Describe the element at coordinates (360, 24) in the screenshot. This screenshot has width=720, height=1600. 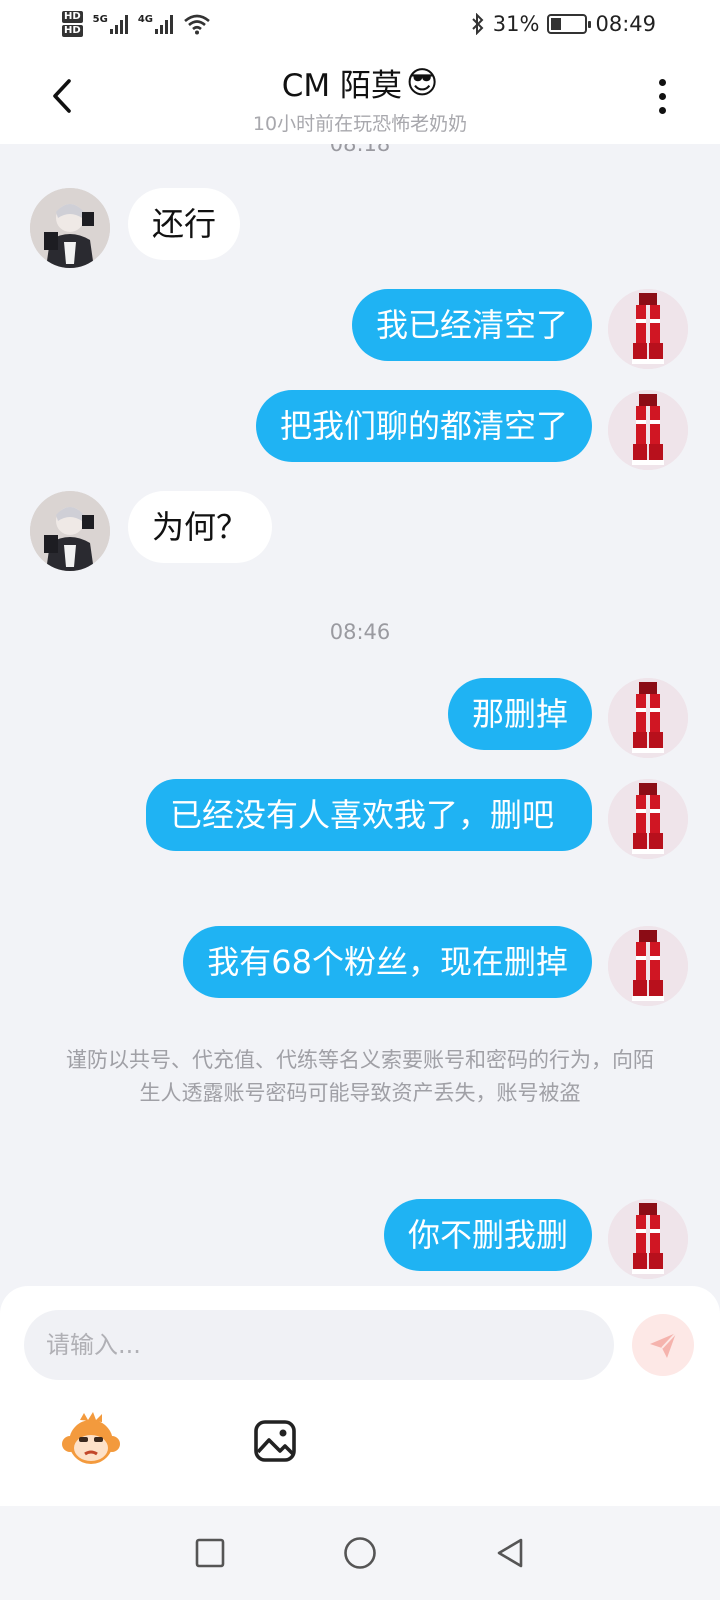
I see `status-bar: HD HD 5G 4G 31% 08:49` at that location.